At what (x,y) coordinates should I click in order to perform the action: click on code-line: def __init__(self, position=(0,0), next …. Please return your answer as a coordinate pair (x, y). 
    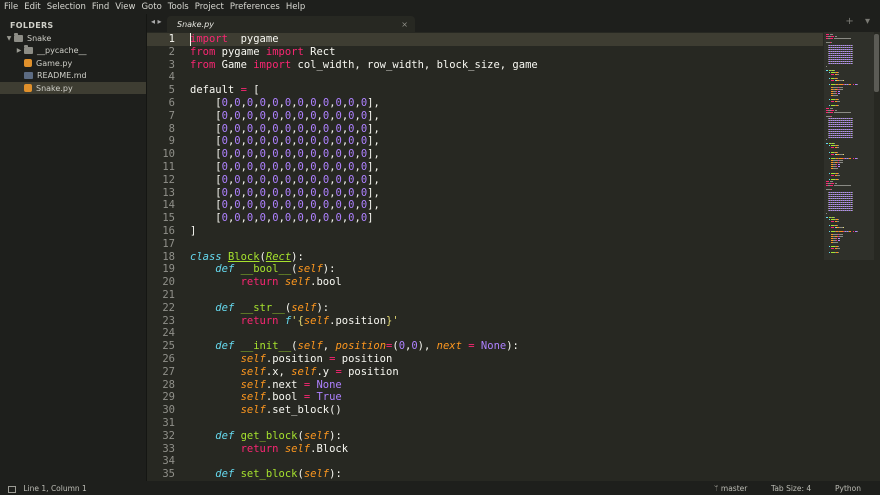
    Looking at the image, I should click on (354, 346).